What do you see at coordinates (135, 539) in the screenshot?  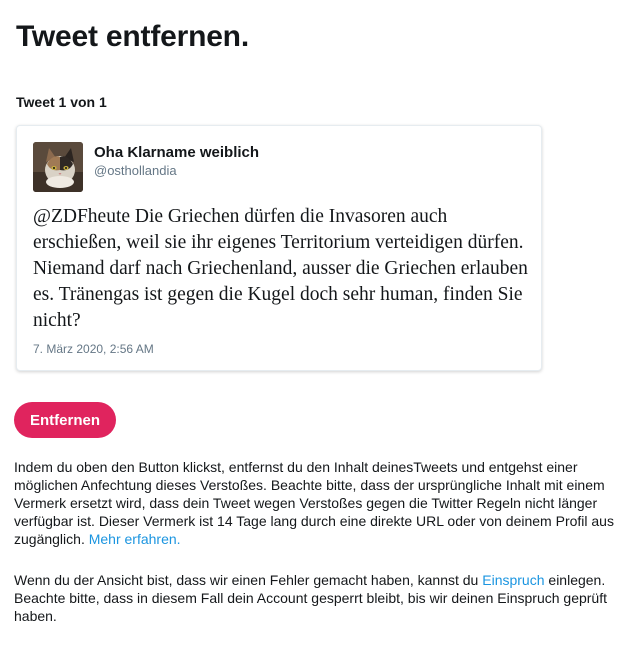 I see `learn-more-link: Mehr erfahren.` at bounding box center [135, 539].